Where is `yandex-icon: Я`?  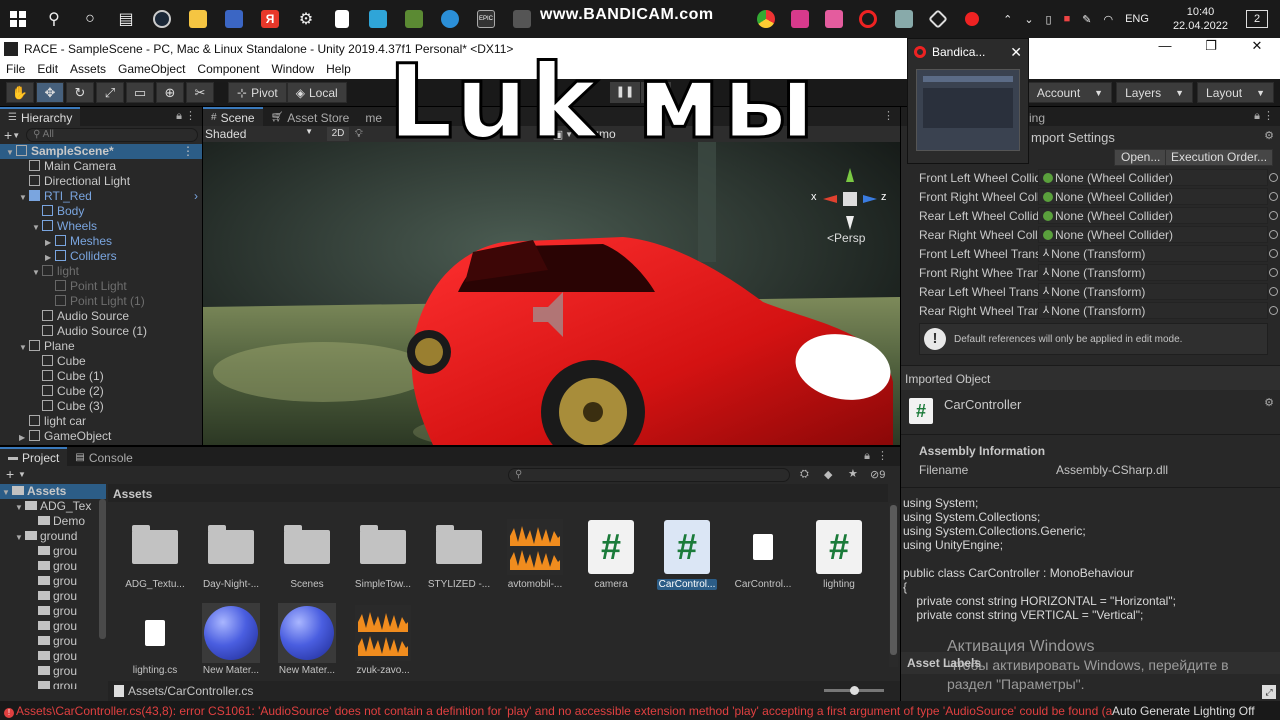
yandex-icon: Я is located at coordinates (270, 19).